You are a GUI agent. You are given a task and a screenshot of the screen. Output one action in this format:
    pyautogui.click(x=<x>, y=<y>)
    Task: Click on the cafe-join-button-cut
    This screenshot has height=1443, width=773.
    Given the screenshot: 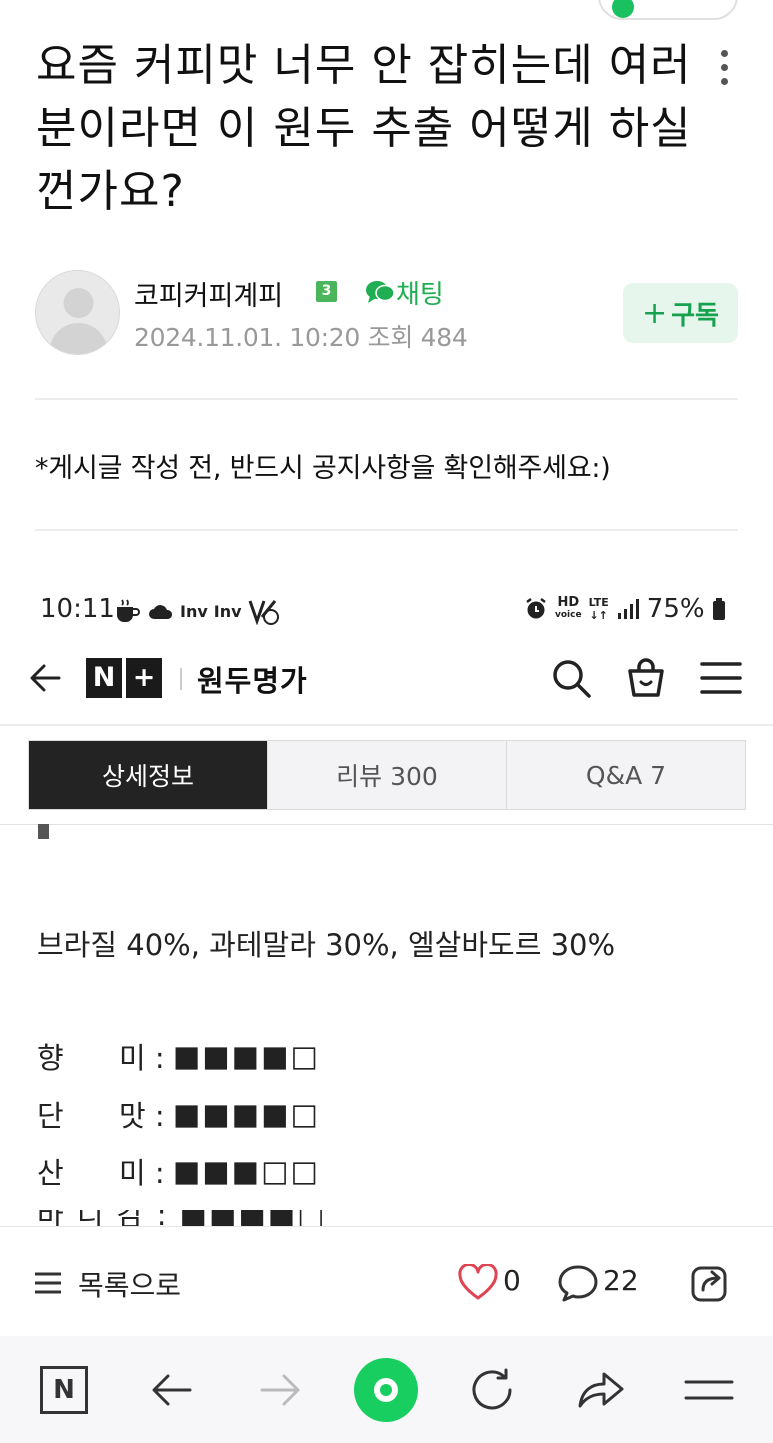 What is the action you would take?
    pyautogui.click(x=668, y=10)
    